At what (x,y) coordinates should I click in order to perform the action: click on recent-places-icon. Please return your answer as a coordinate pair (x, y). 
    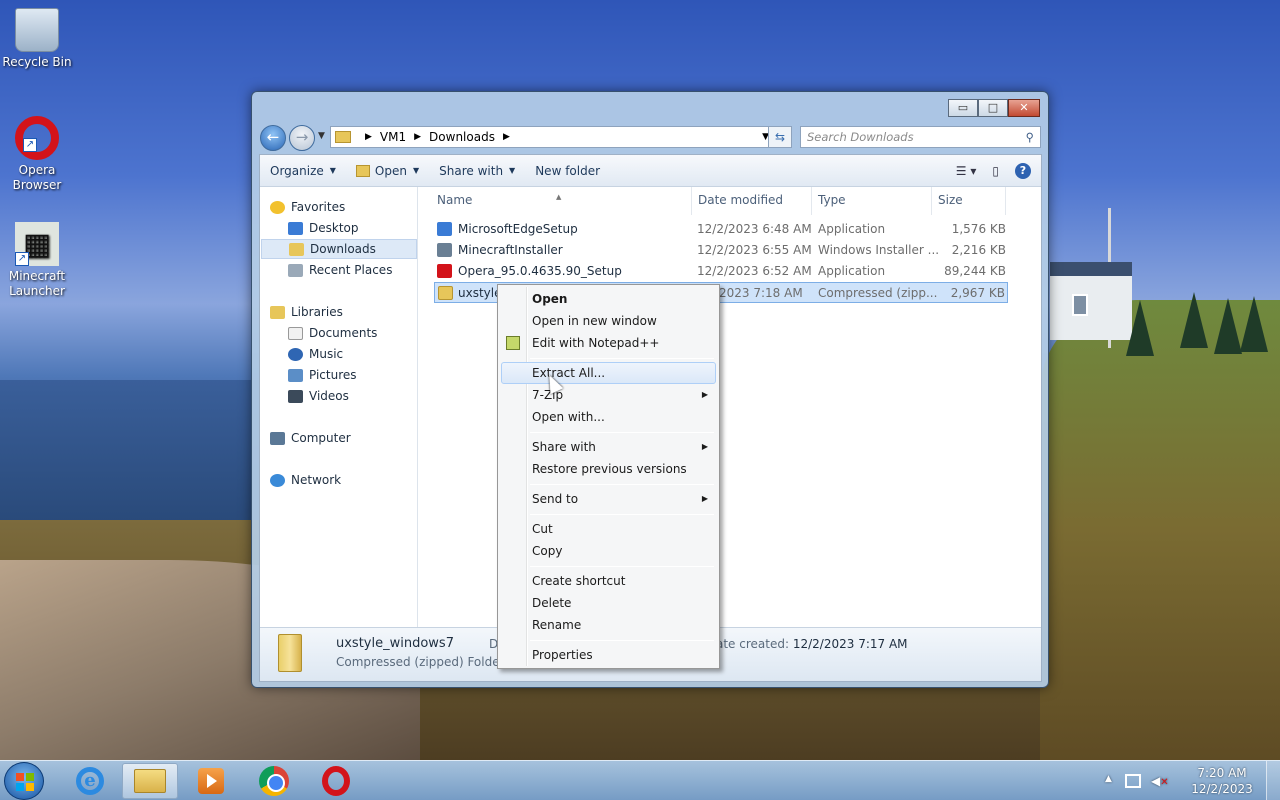
    Looking at the image, I should click on (295, 270).